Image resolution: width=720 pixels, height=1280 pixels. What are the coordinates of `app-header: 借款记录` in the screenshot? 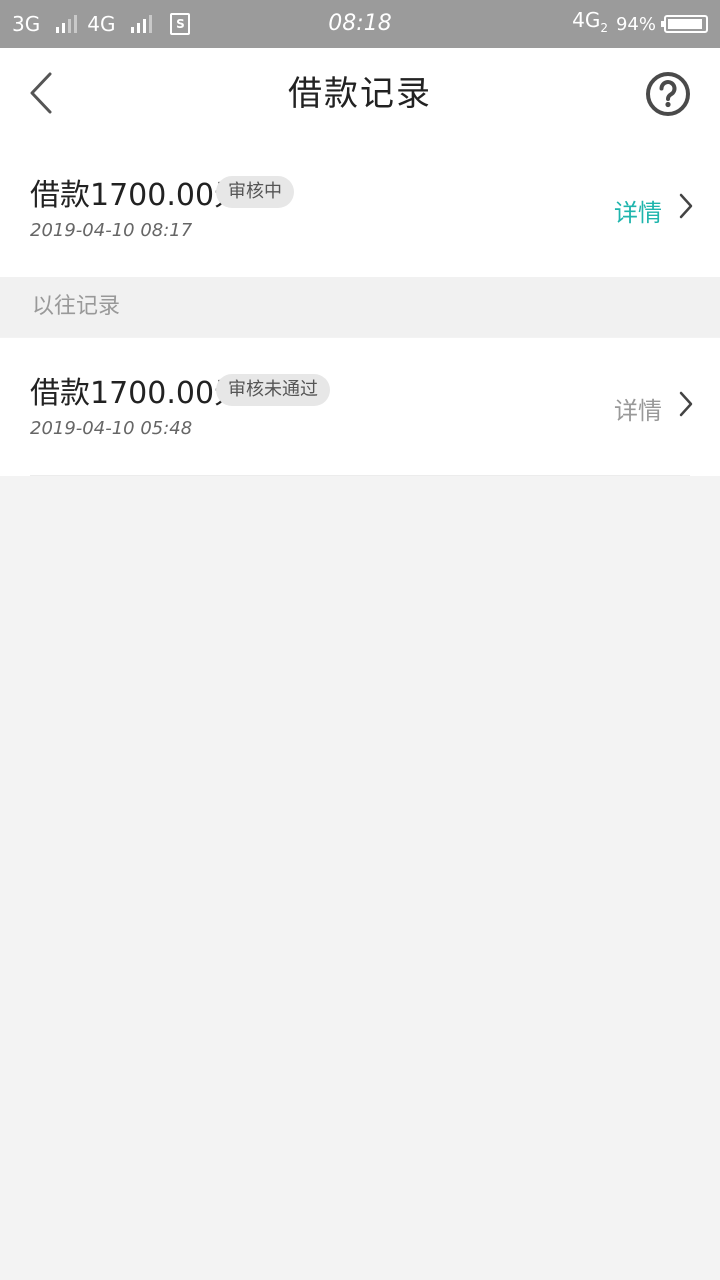 It's located at (360, 94).